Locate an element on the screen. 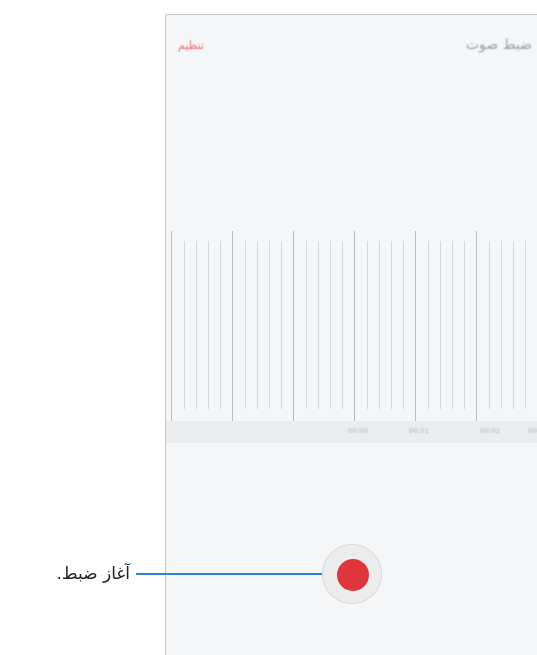  callout-label: آغاز ضبط. is located at coordinates (93, 574).